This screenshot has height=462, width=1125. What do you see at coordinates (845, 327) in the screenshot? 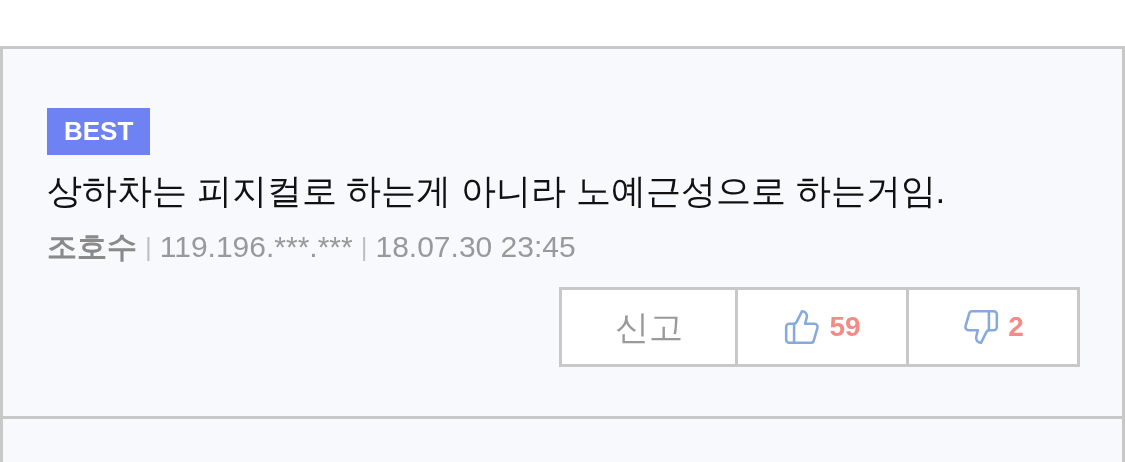
I see `vote-count: 59` at bounding box center [845, 327].